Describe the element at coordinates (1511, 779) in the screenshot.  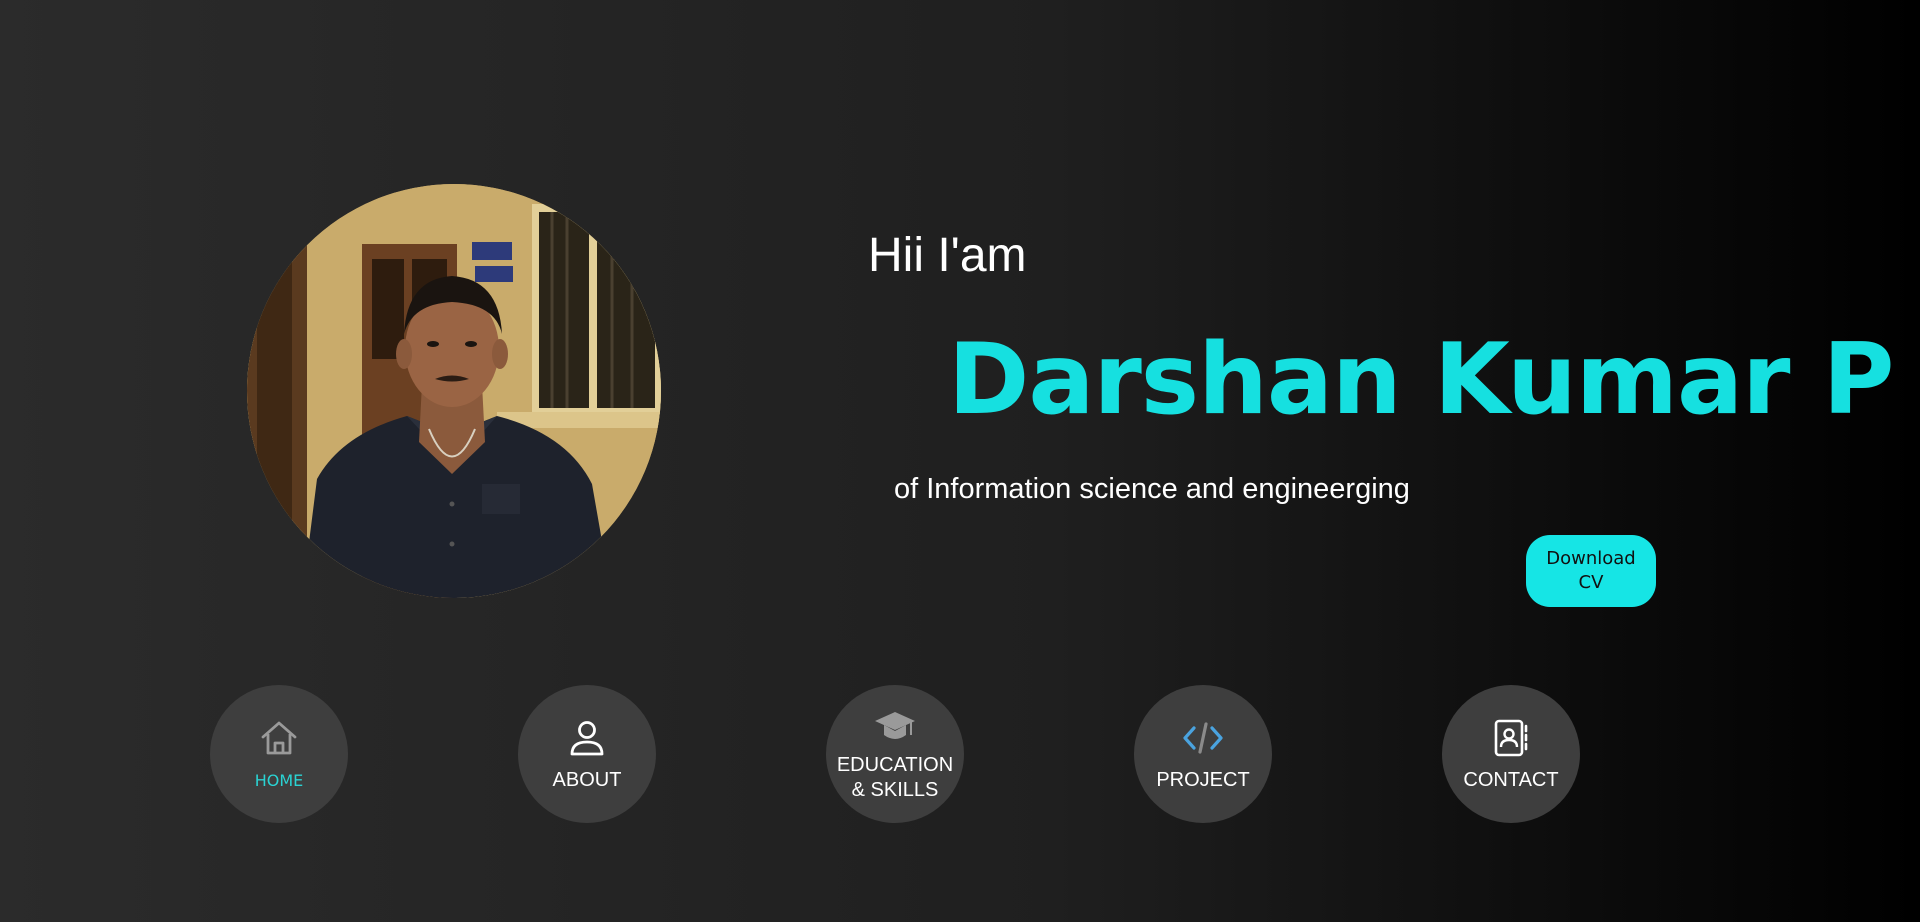
I see `nav-contact-label: CONTACT` at that location.